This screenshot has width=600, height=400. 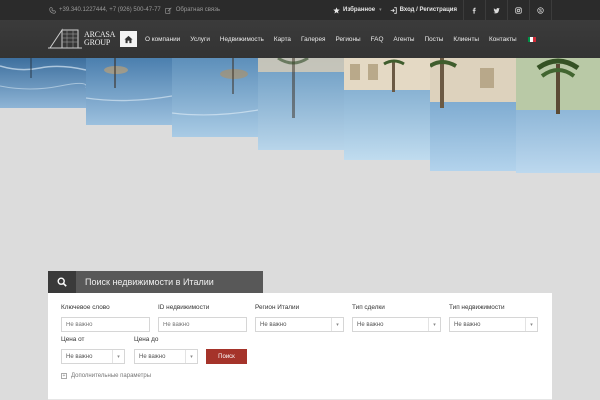 I want to click on feedback-link: Обратная связь, so click(x=198, y=10).